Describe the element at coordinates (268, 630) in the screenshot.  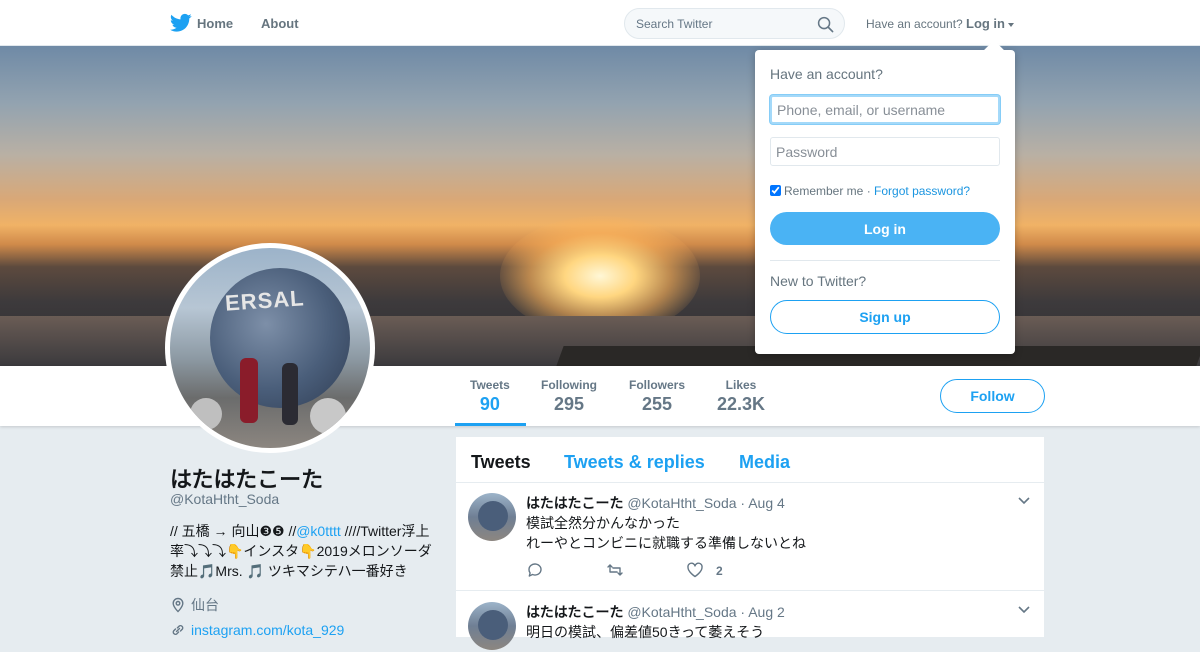
I see `website-text: instagram.com/kota_929` at that location.